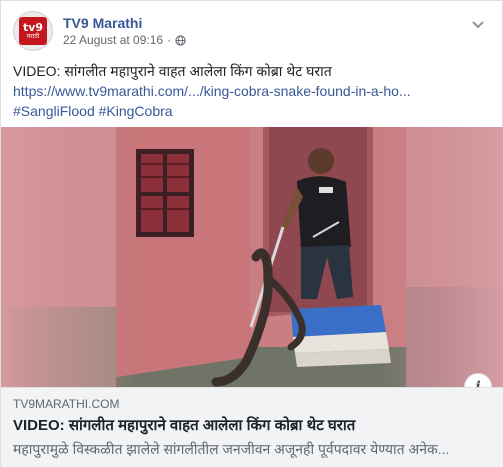 The image size is (503, 467). I want to click on post-subline: 22 August at 09:16 ·, so click(124, 40).